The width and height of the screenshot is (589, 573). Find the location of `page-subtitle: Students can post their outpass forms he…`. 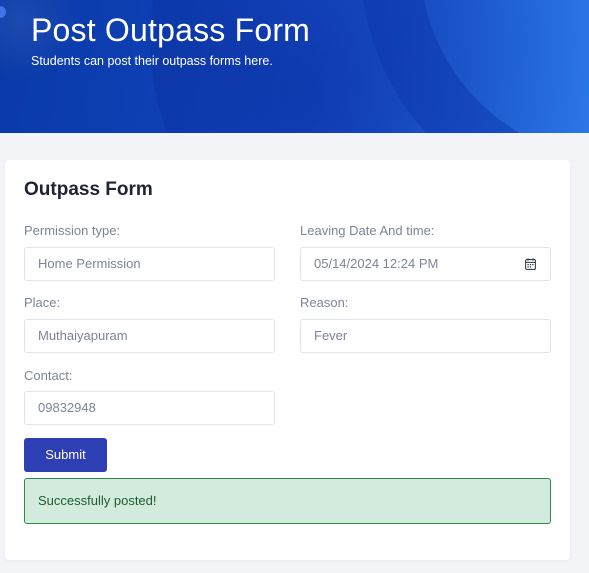

page-subtitle: Students can post their outpass forms he… is located at coordinates (152, 61).